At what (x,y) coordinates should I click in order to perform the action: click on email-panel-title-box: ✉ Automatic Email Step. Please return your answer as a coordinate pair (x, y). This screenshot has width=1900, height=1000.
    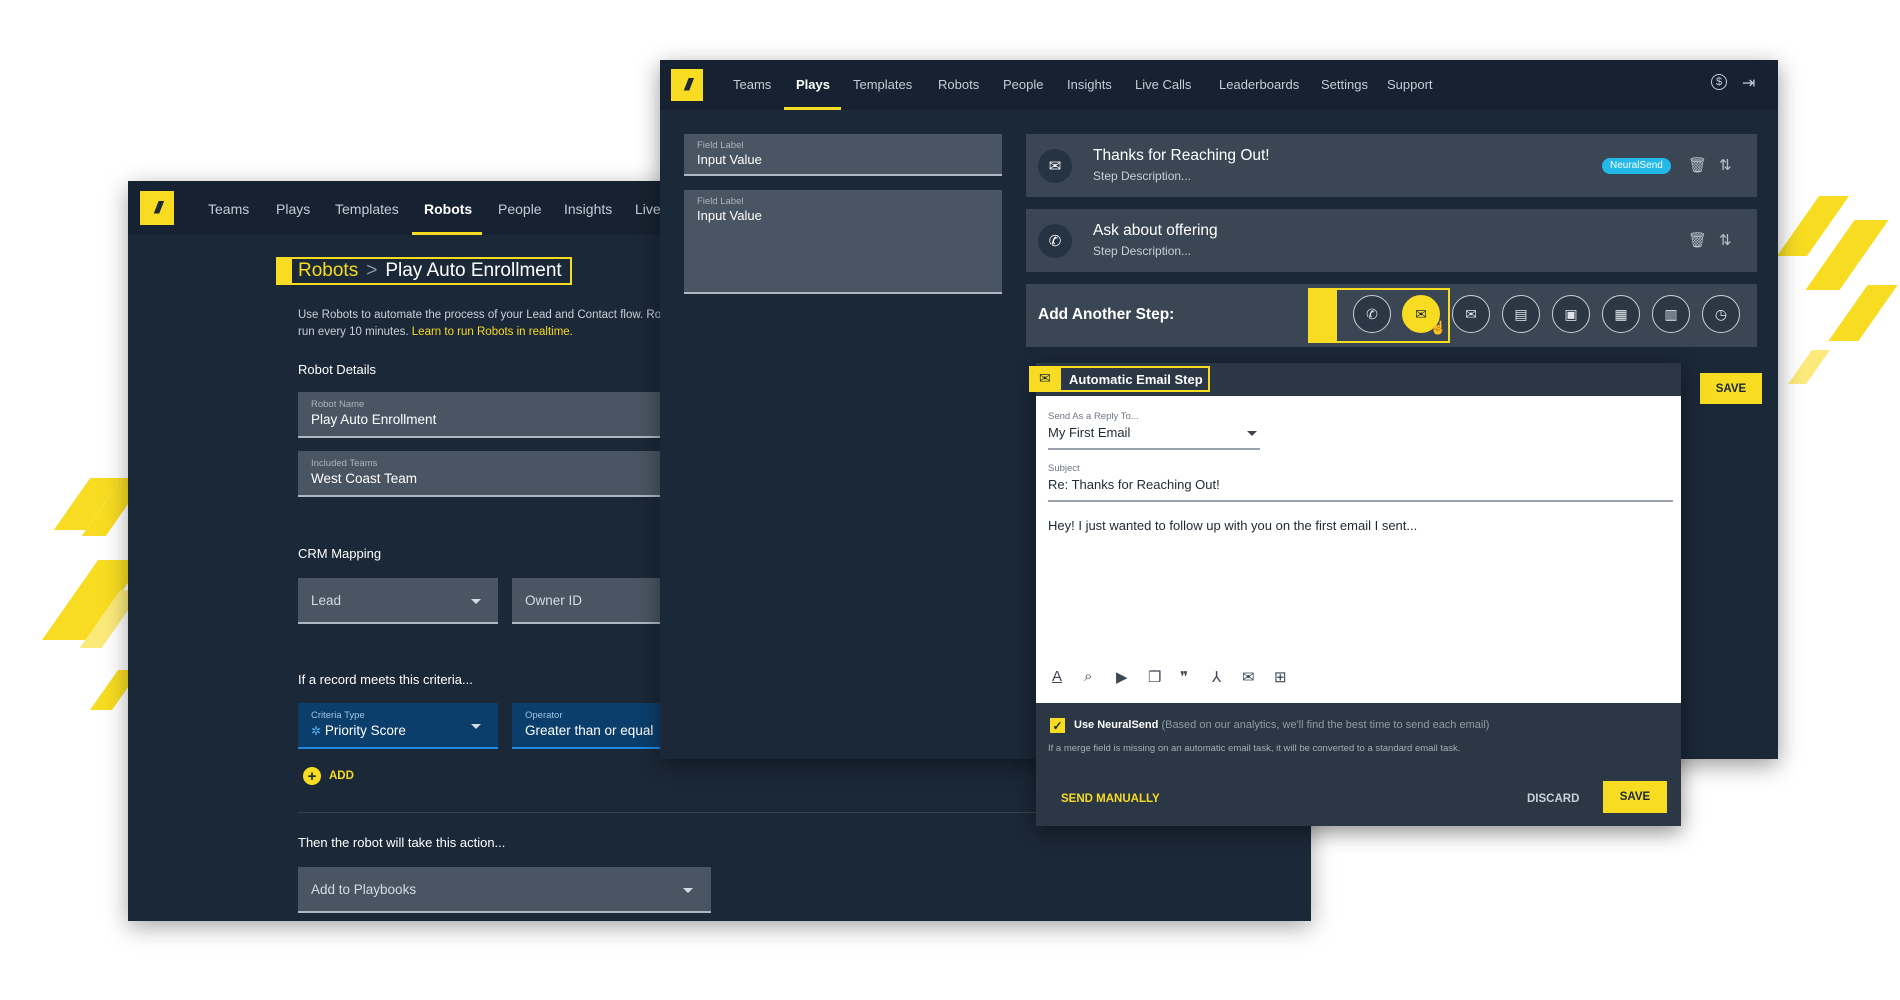
    Looking at the image, I should click on (1119, 379).